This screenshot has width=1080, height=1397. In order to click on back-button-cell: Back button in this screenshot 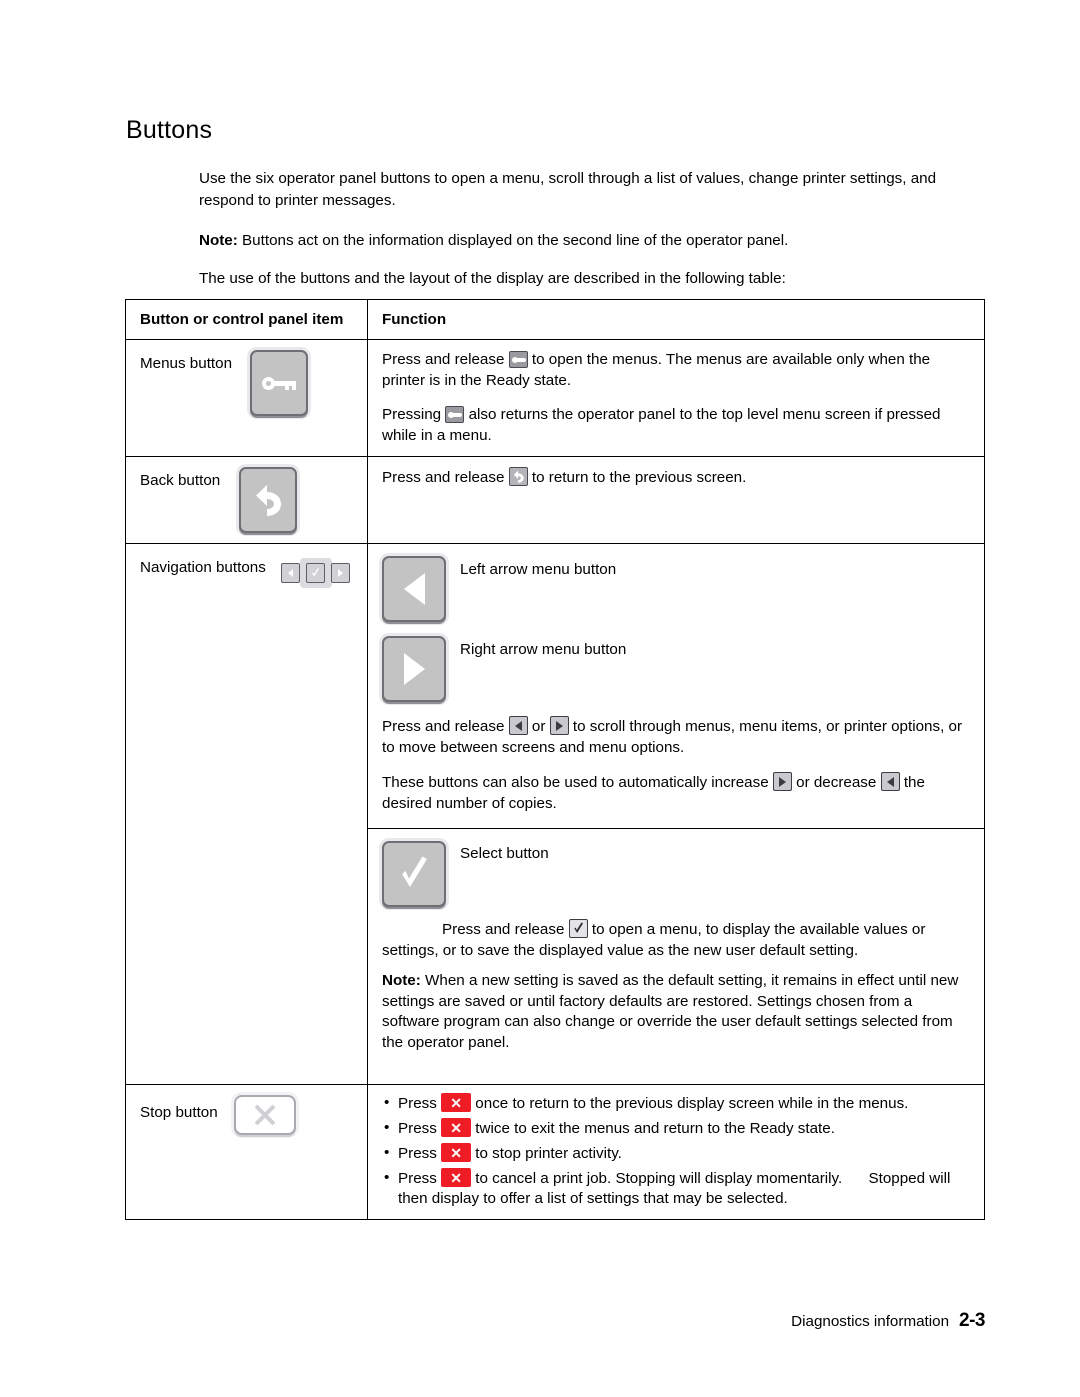, I will do `click(247, 500)`.